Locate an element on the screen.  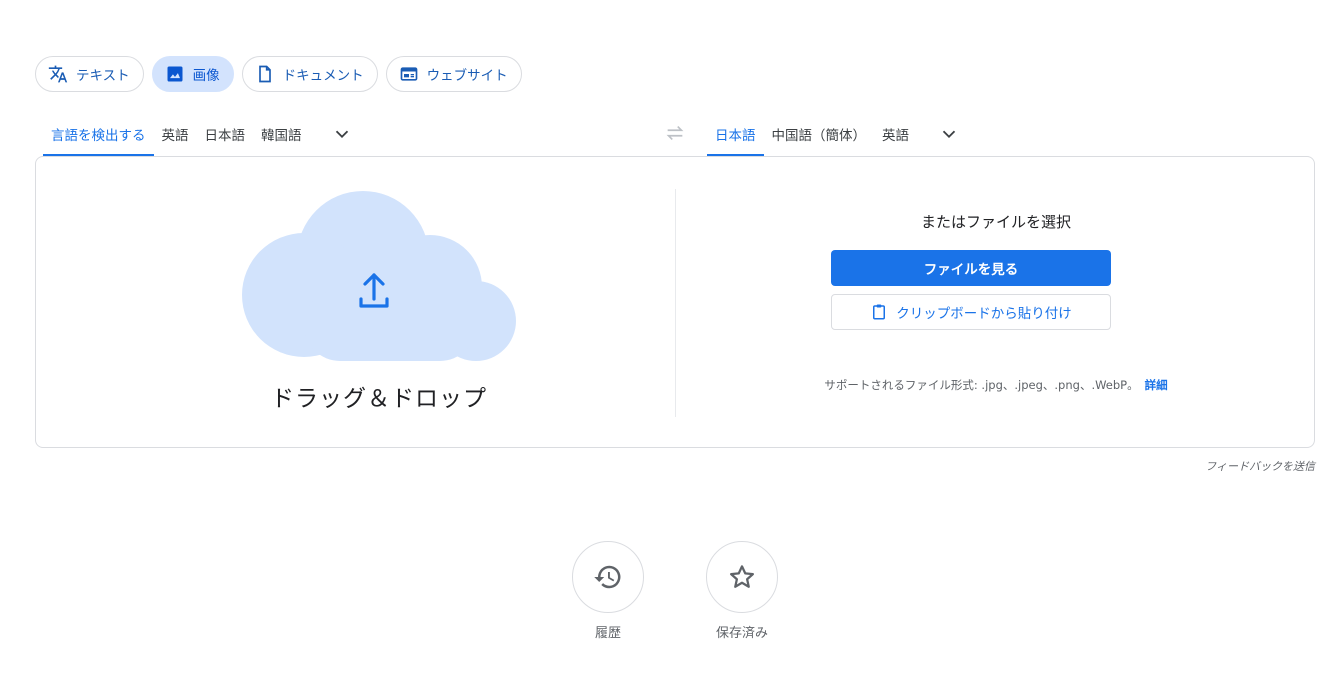
supported-formats: サポートされるファイル形式: .jpg、.jpeg、.png、.WebP。 詳細 is located at coordinates (996, 385).